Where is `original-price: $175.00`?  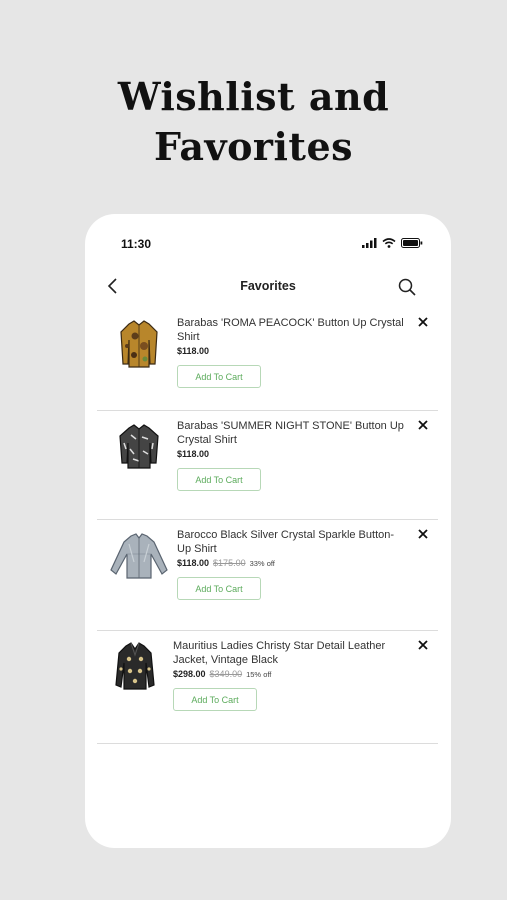 original-price: $175.00 is located at coordinates (229, 563).